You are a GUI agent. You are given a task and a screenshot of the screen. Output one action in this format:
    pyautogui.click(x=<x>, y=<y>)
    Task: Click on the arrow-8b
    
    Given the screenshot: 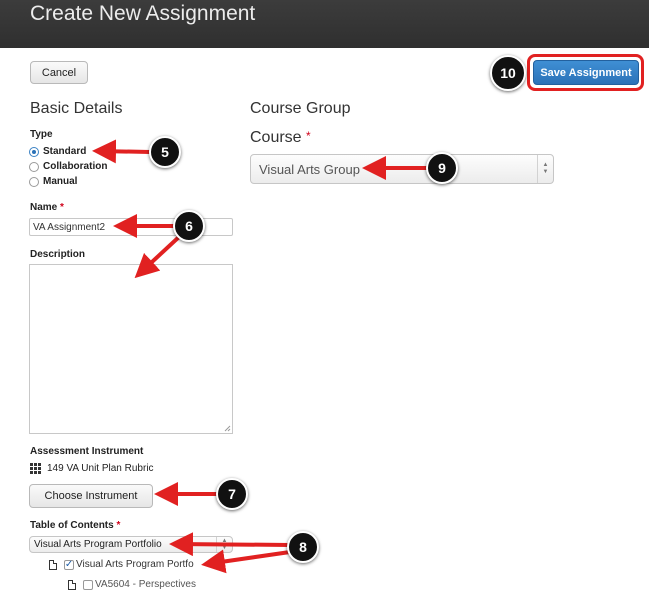 What is the action you would take?
    pyautogui.click(x=246, y=561)
    